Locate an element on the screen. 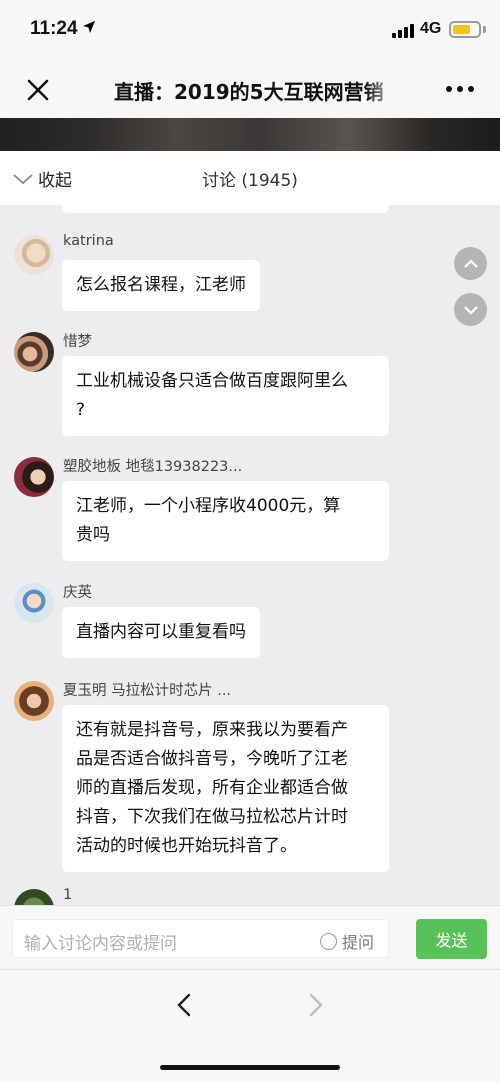 The image size is (500, 1082). nav-bar: 直播：2019的5大互联网营销 is located at coordinates (250, 90).